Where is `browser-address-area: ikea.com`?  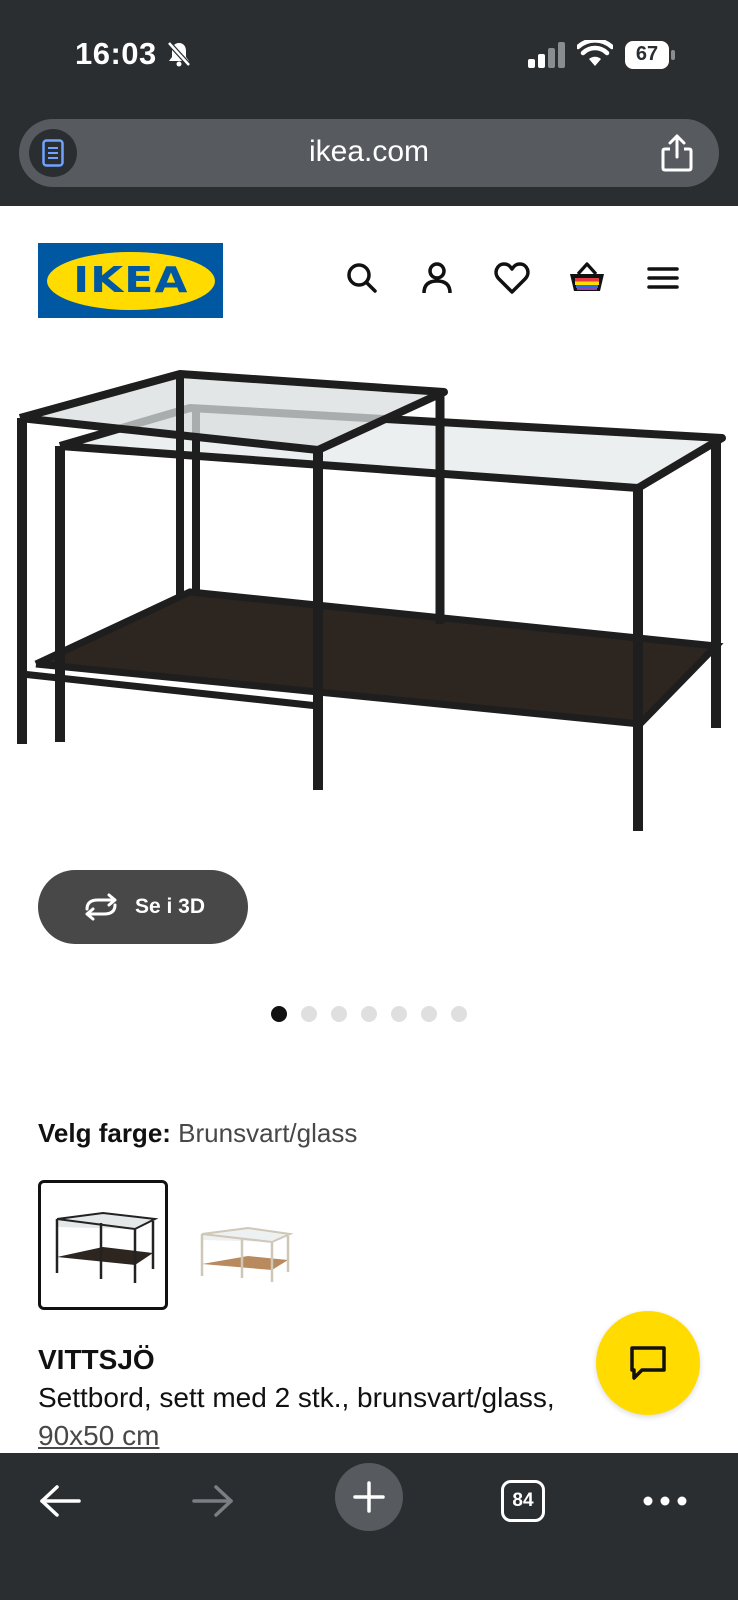 browser-address-area: ikea.com is located at coordinates (369, 157).